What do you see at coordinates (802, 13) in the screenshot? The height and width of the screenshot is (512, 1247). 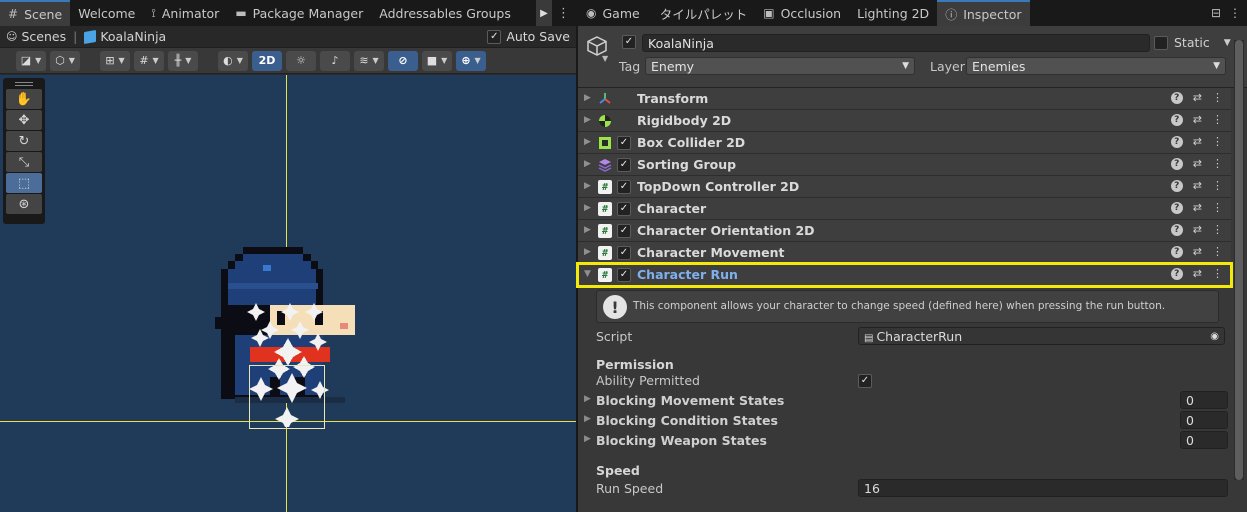 I see `tab-occlusion: ▣ Occlusion` at bounding box center [802, 13].